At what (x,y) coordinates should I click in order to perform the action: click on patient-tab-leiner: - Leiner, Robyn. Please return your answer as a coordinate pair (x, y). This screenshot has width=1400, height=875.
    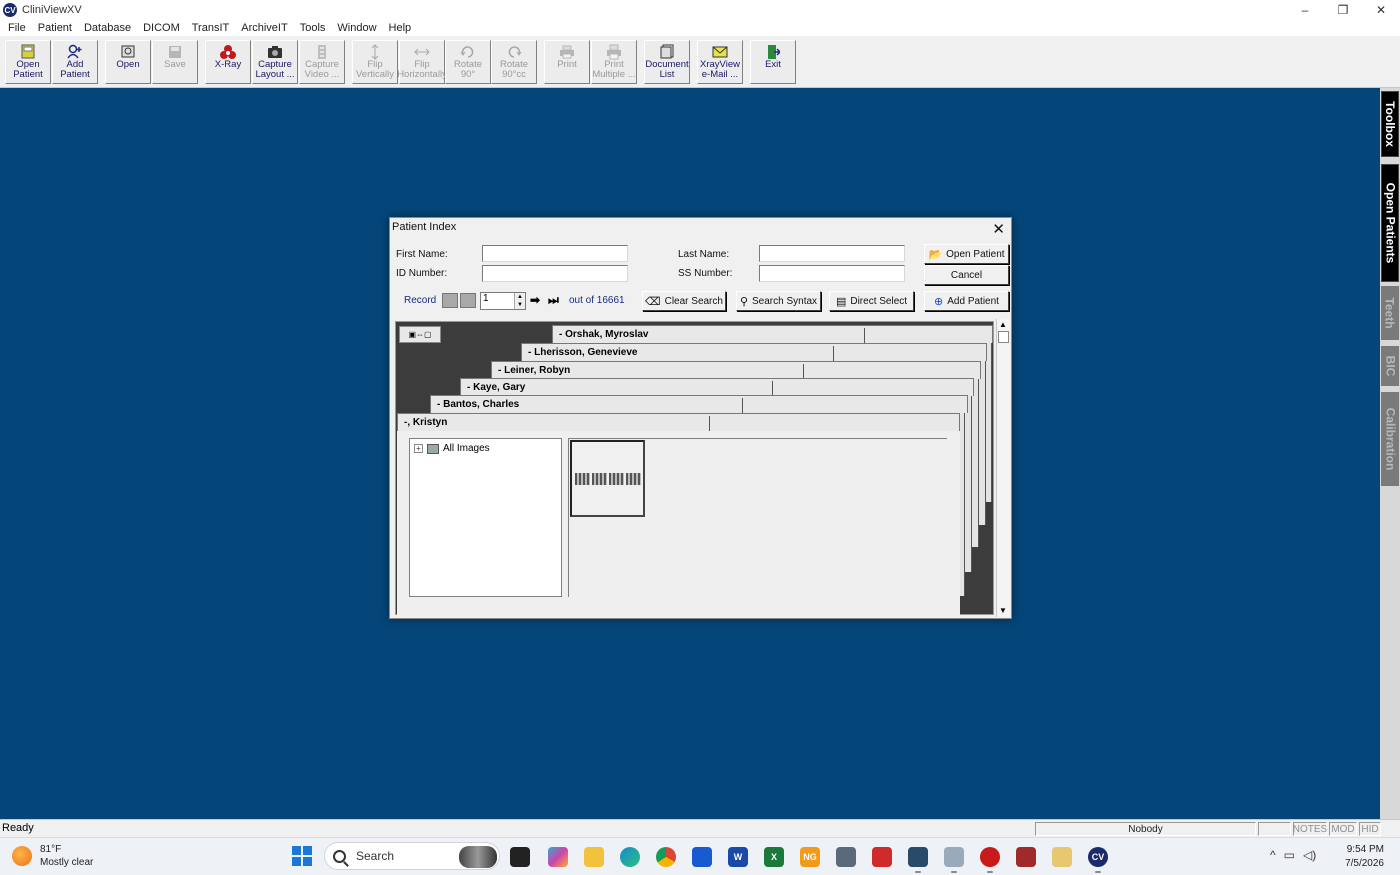
    Looking at the image, I should click on (736, 370).